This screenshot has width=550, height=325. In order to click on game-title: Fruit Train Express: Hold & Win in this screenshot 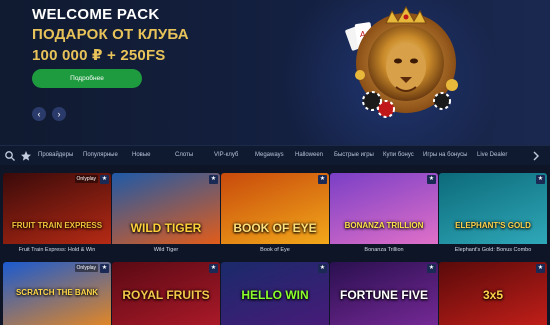, I will do `click(57, 250)`.